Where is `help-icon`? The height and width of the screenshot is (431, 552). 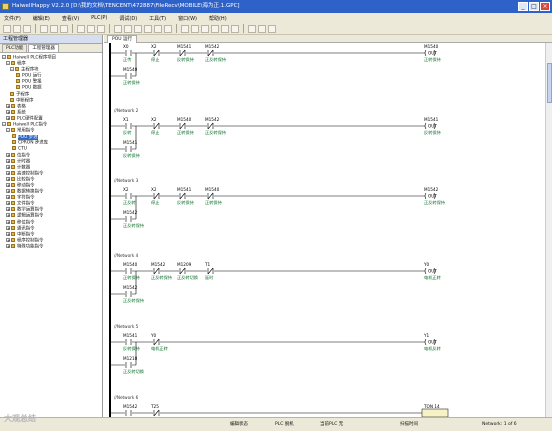 help-icon is located at coordinates (272, 28).